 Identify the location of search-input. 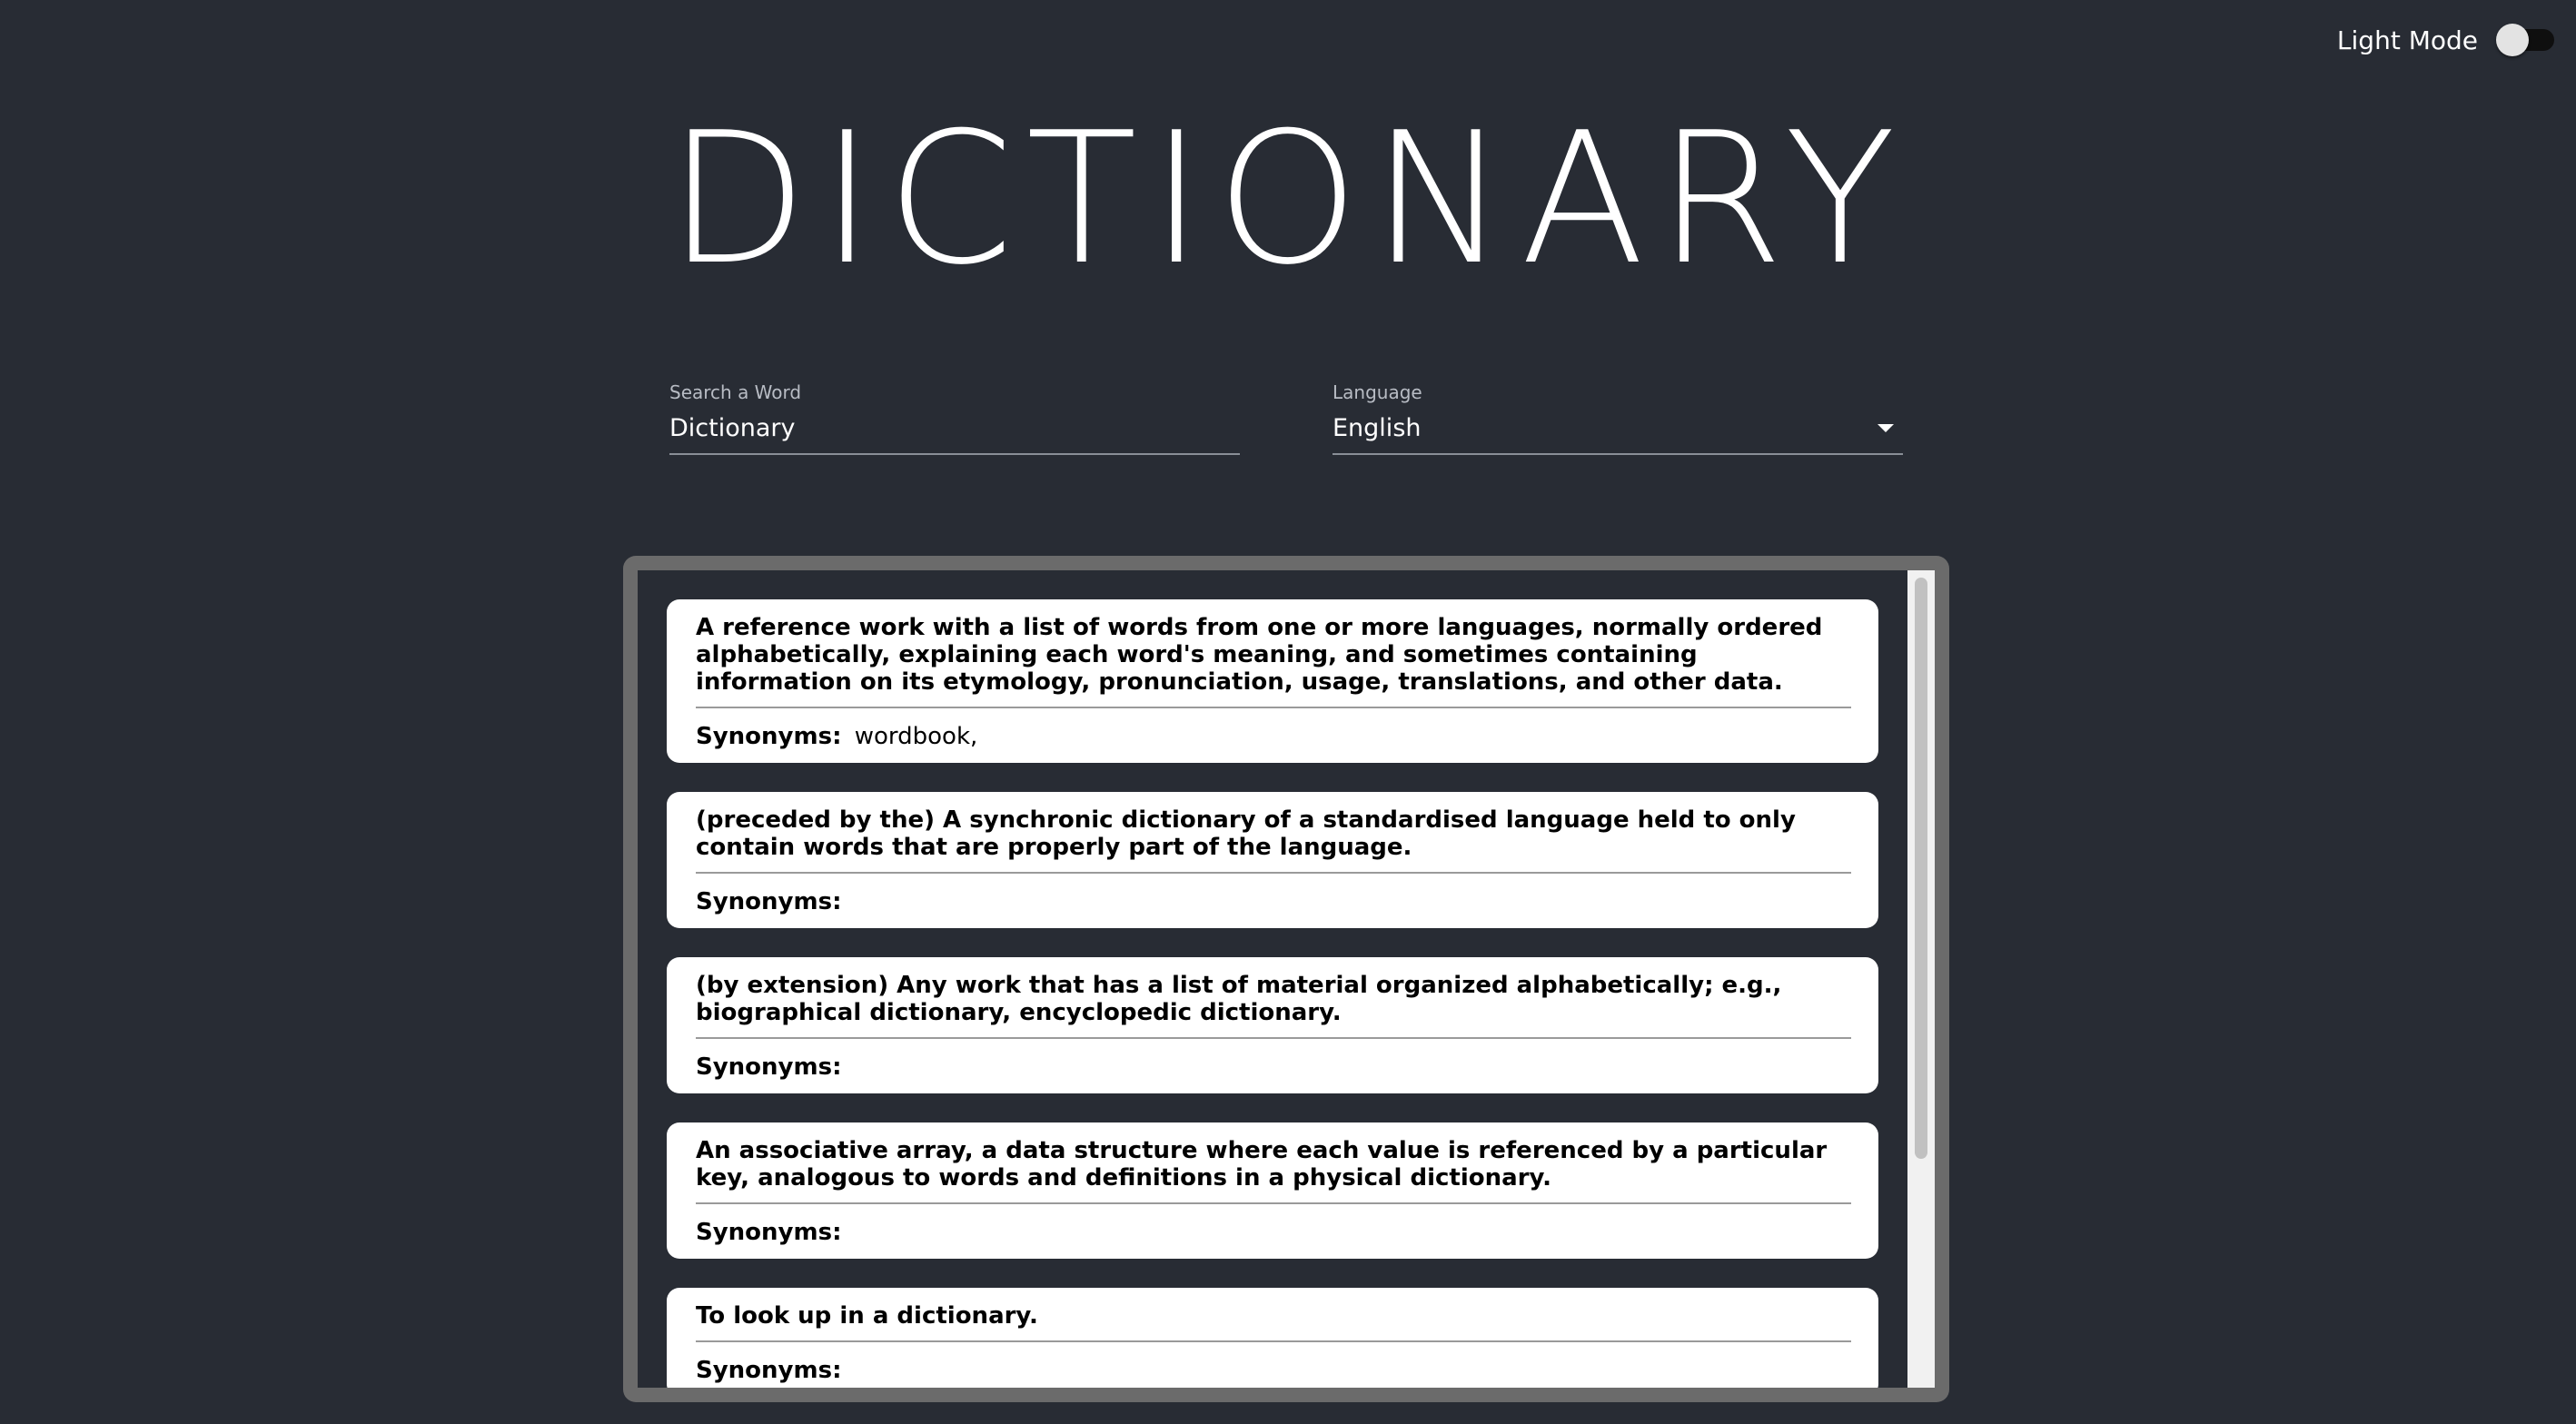
(954, 432).